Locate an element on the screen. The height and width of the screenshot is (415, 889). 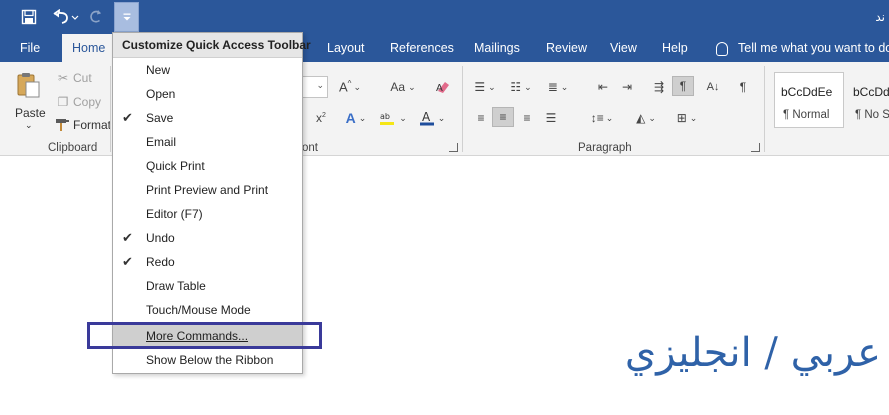
paste-chevron-icon: ⌄ is located at coordinates (29, 125).